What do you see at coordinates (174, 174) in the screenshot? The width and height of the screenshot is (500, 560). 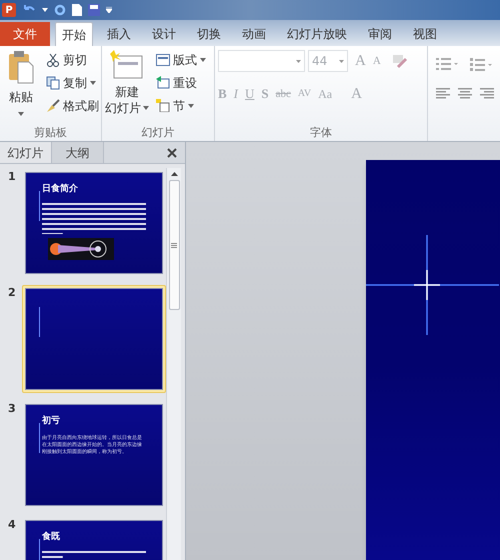 I see `scroll-up-icon` at bounding box center [174, 174].